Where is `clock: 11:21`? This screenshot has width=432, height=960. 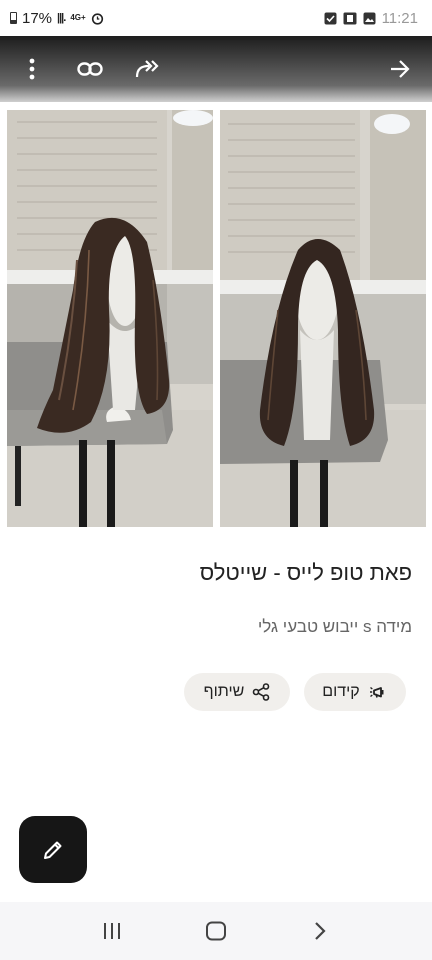 clock: 11:21 is located at coordinates (399, 18).